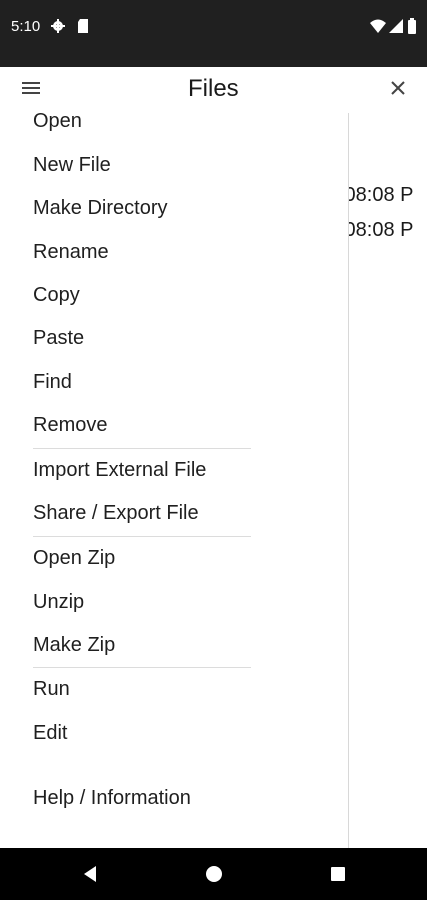  Describe the element at coordinates (112, 798) in the screenshot. I see `menu-item-help-information: Help / Information` at that location.